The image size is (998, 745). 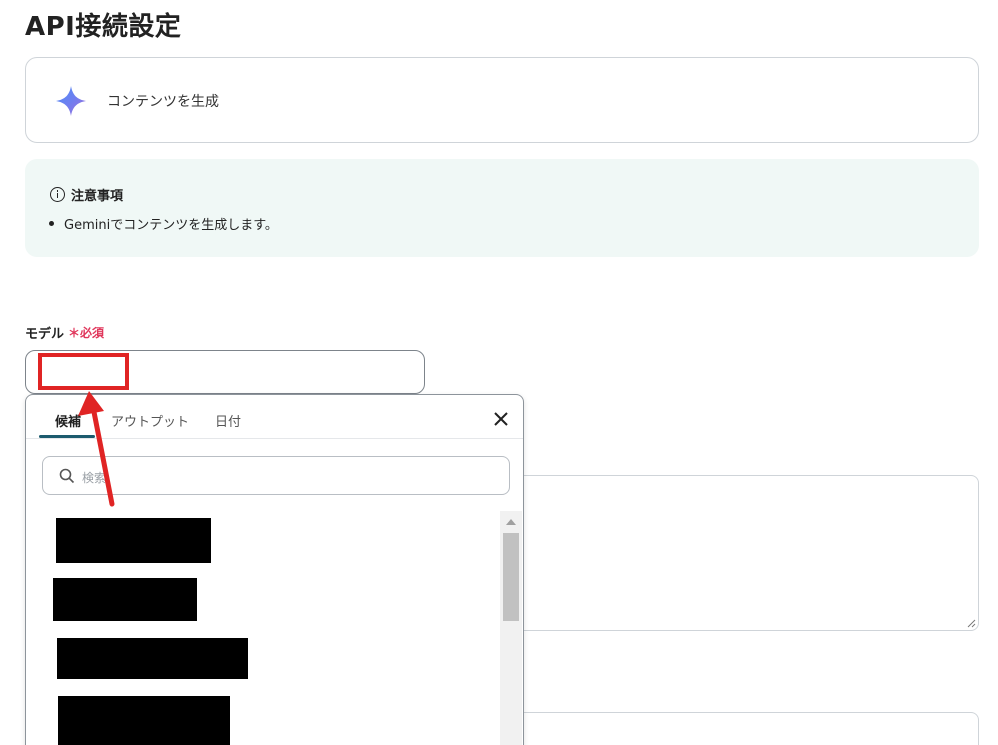 What do you see at coordinates (163, 102) in the screenshot?
I see `action-label: コンテンツを生成` at bounding box center [163, 102].